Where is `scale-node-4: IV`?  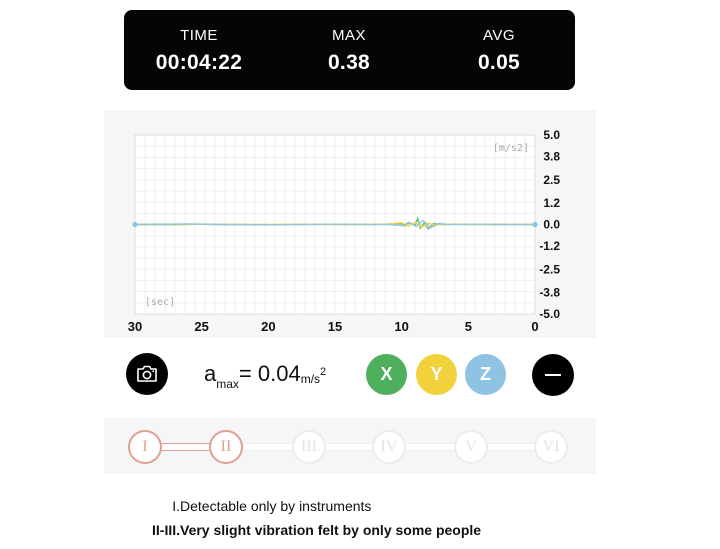
scale-node-4: IV is located at coordinates (389, 447).